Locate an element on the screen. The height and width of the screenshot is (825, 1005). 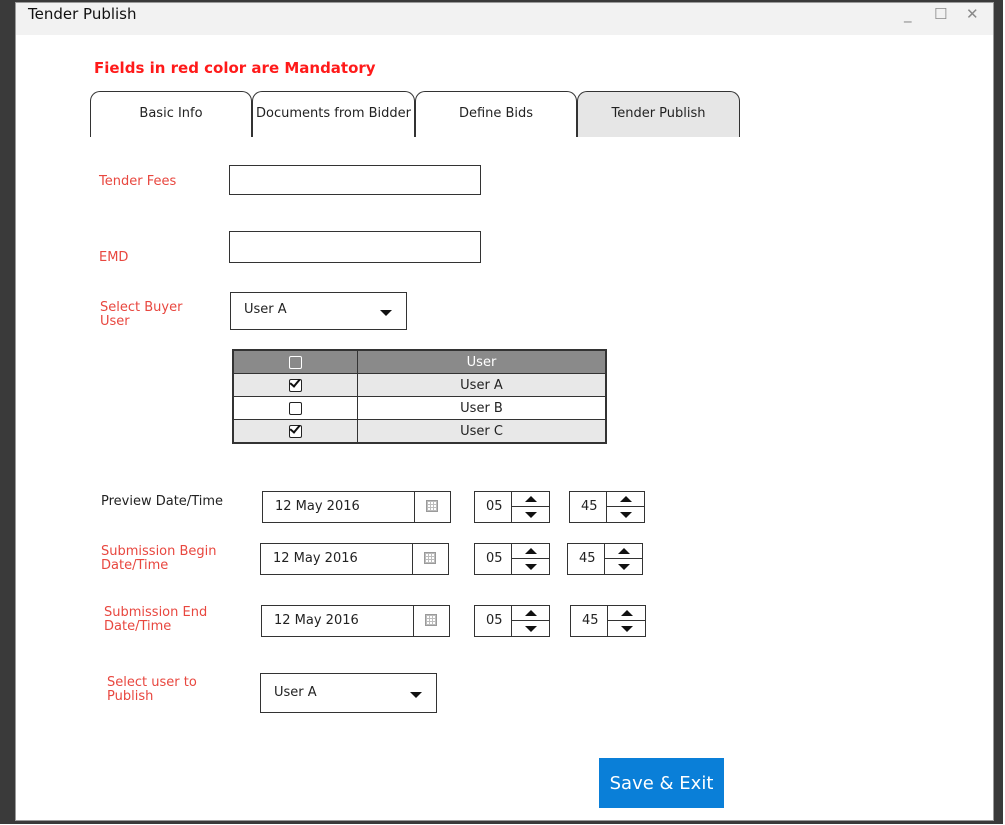
select-all-cell is located at coordinates (295, 361).